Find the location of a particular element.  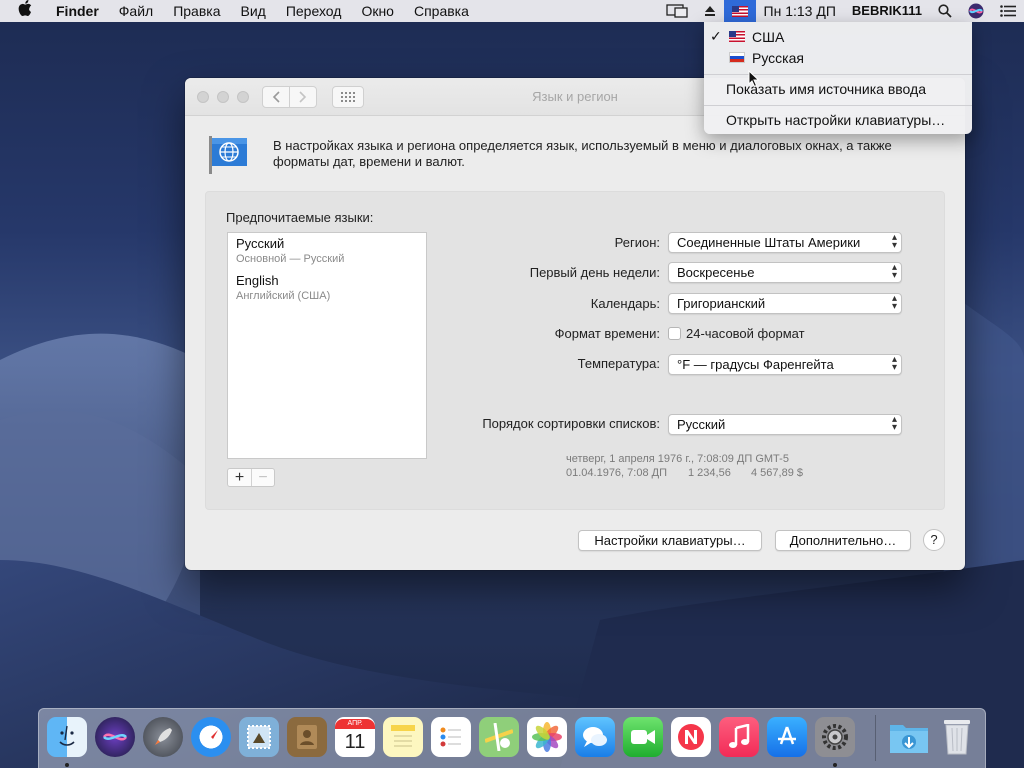

siri-icon is located at coordinates (976, 11).